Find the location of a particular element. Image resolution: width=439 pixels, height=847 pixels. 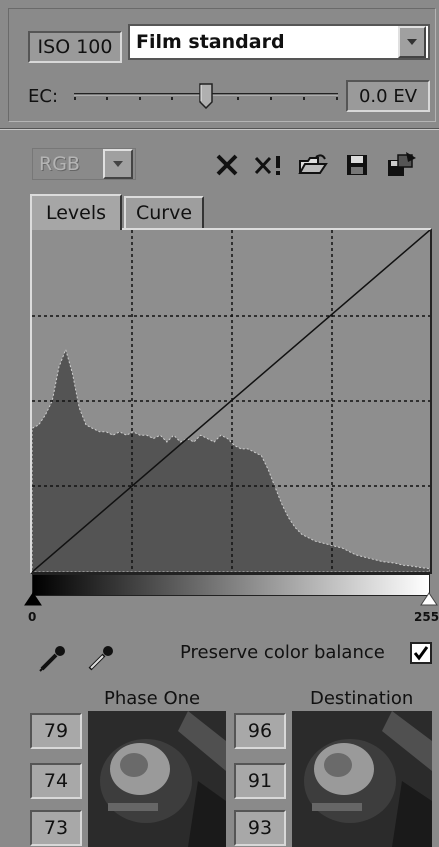

preset-dropdown-button is located at coordinates (412, 42).